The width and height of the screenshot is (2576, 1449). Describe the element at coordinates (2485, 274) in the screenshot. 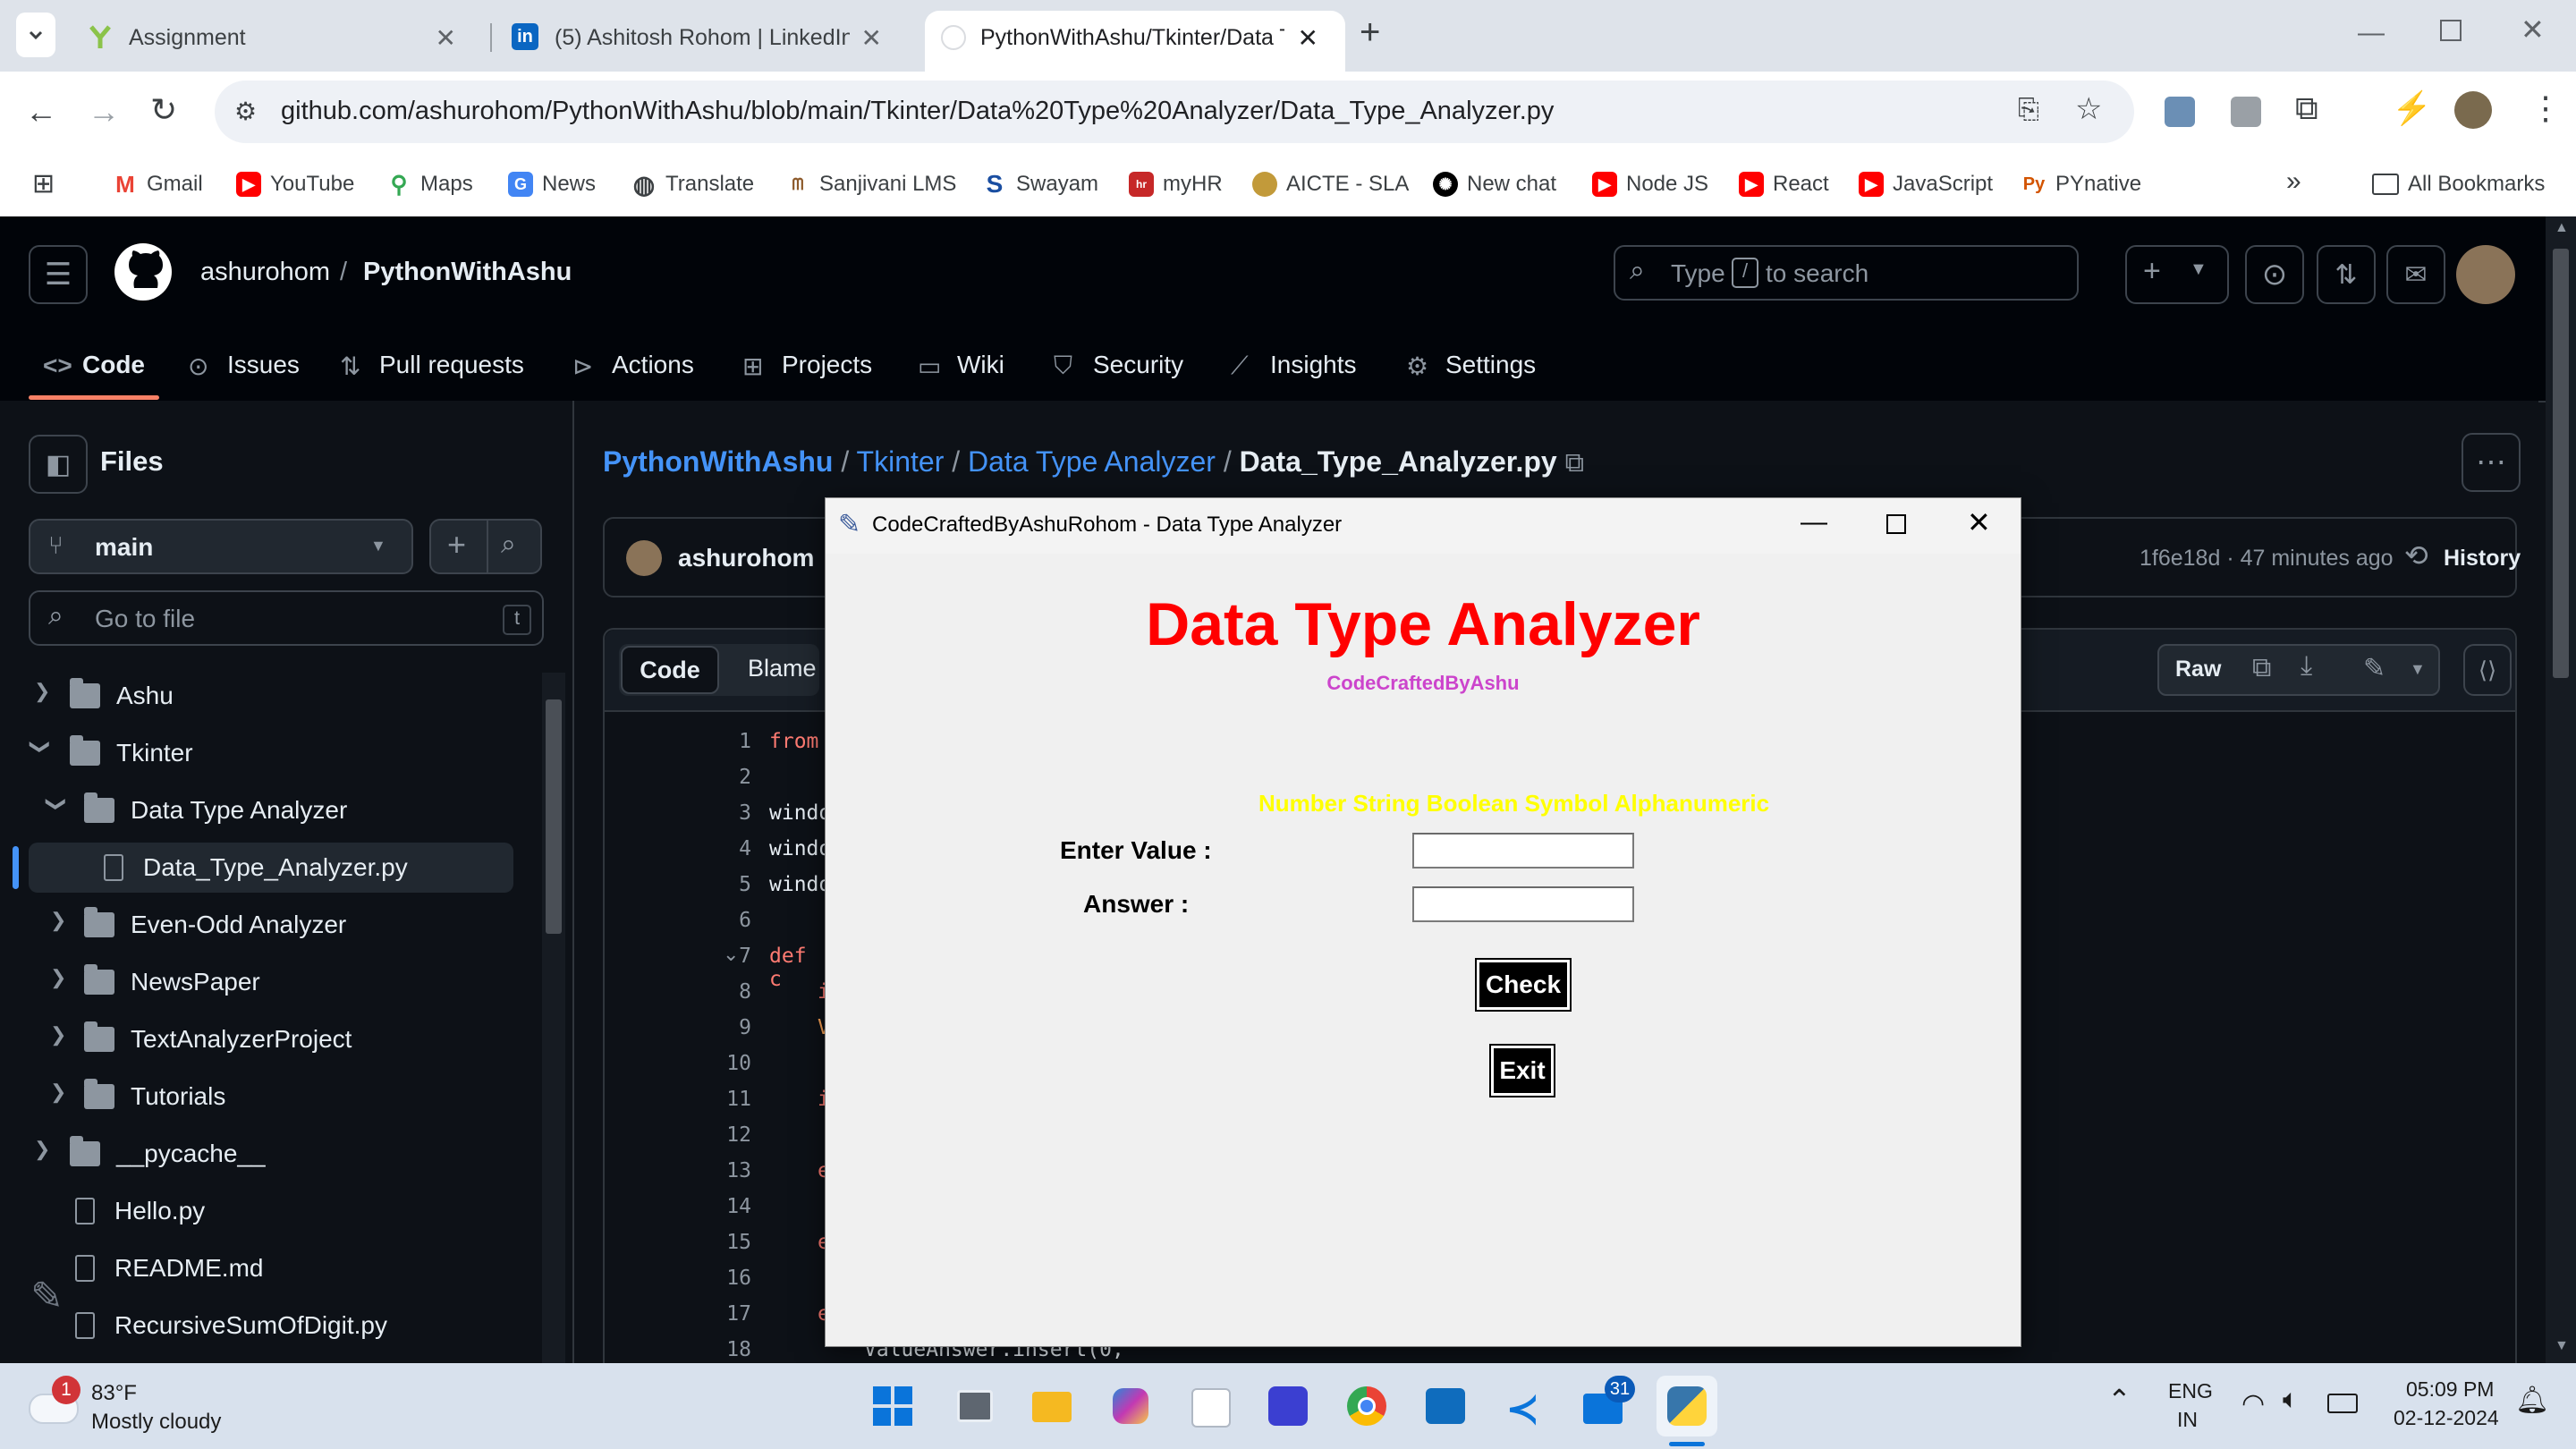

I see `user-avatar` at that location.